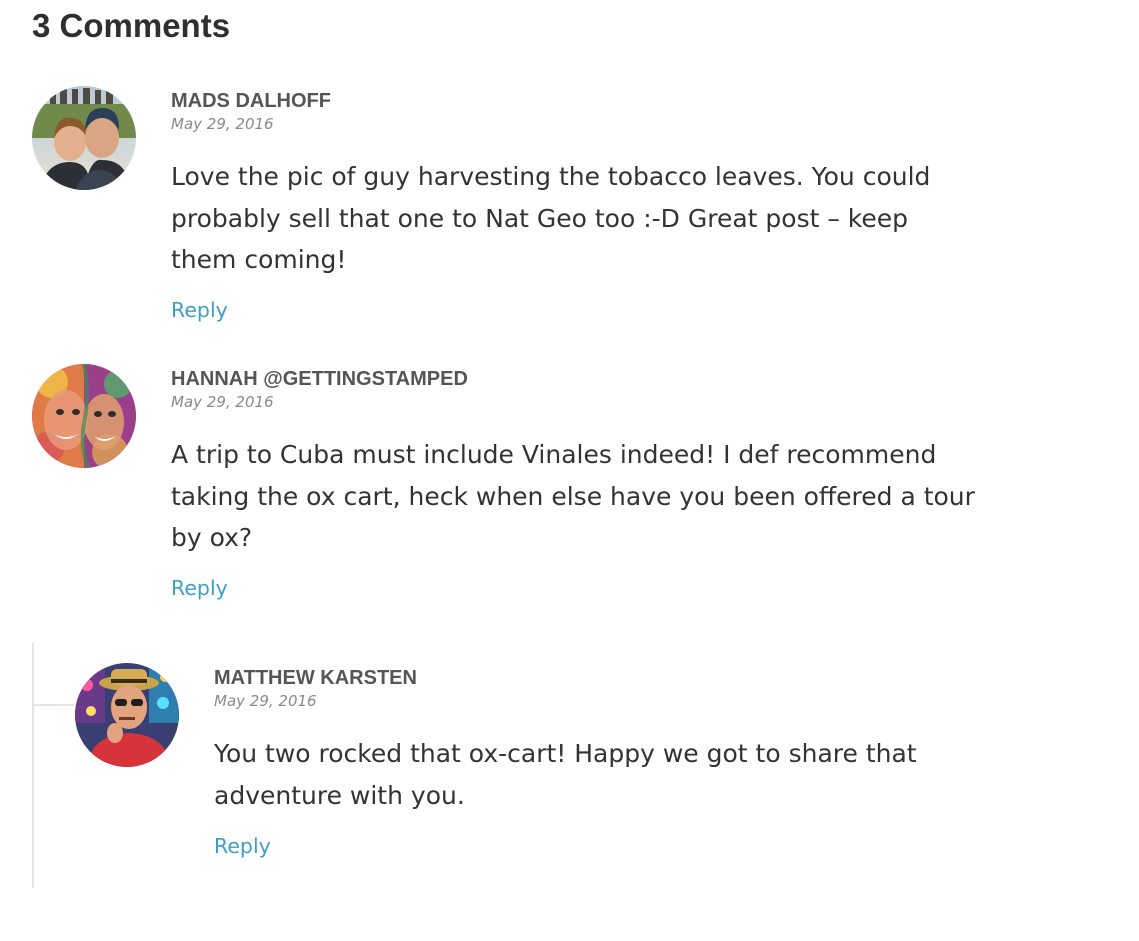 The image size is (1139, 941). I want to click on comment-author: Mads Dalhoff, so click(251, 101).